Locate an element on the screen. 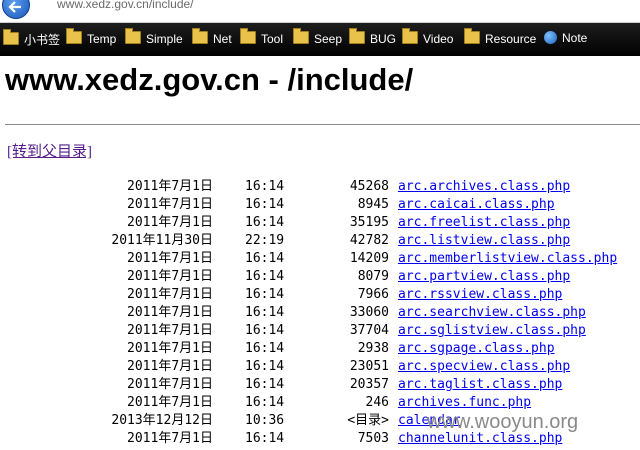 Image resolution: width=640 pixels, height=450 pixels. file-link: arc.freelist.class.php is located at coordinates (484, 223).